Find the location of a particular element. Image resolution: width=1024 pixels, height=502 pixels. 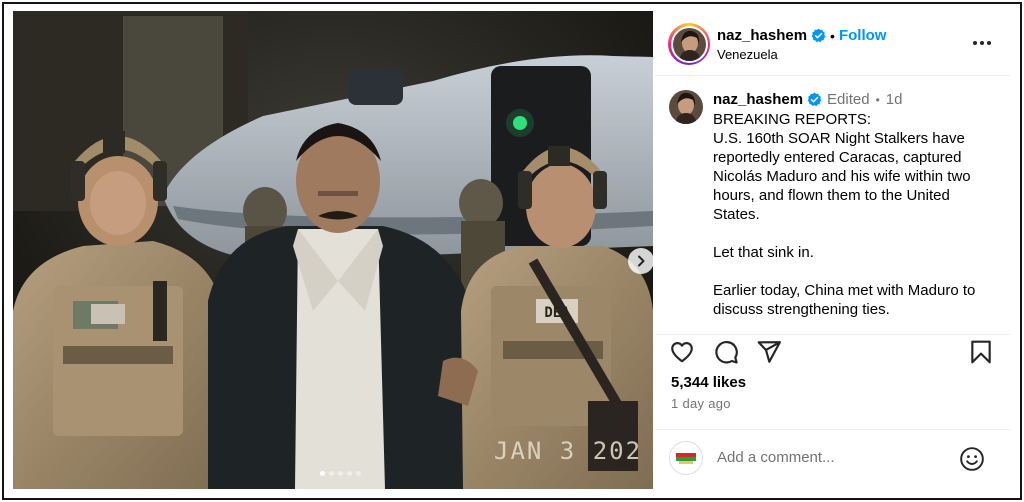

chevron-right-icon is located at coordinates (641, 261).